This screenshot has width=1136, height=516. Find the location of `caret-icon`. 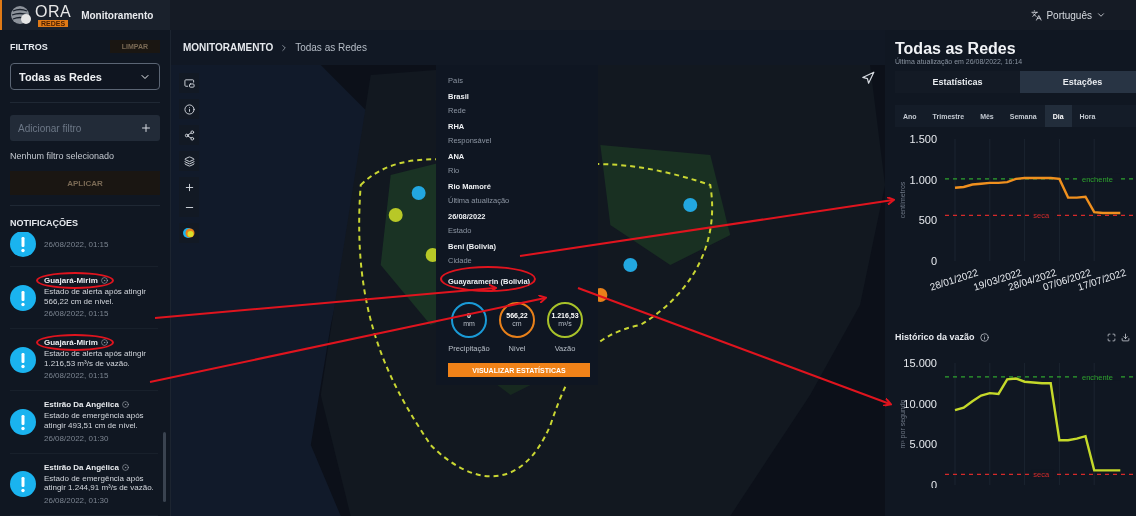

caret-icon is located at coordinates (1101, 15).